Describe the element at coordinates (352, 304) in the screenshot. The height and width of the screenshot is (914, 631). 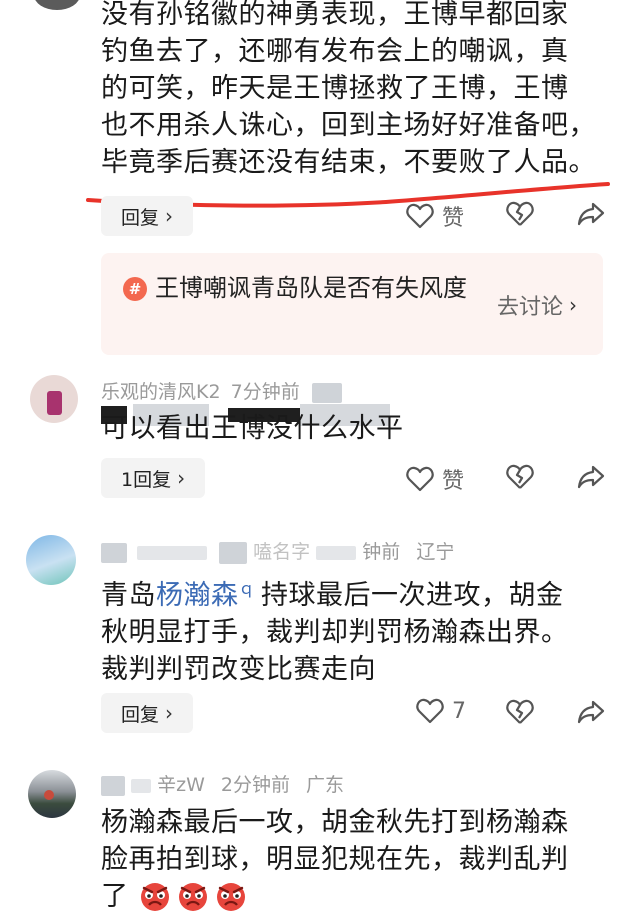
I see `topic-card: # 王博嘲讽青岛队是否有失风度 去讨论 ›` at that location.